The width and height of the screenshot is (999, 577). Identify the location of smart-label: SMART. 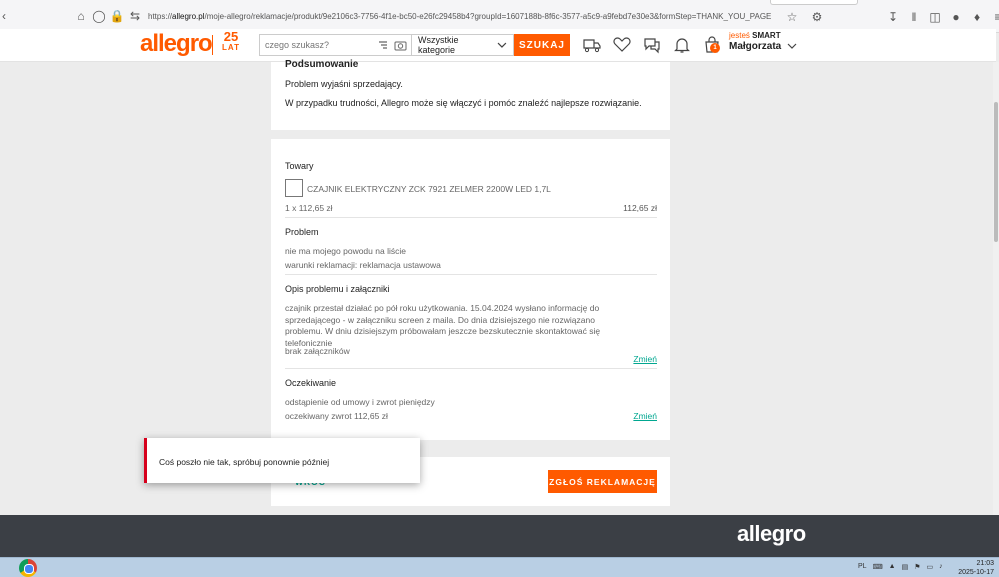
(766, 35).